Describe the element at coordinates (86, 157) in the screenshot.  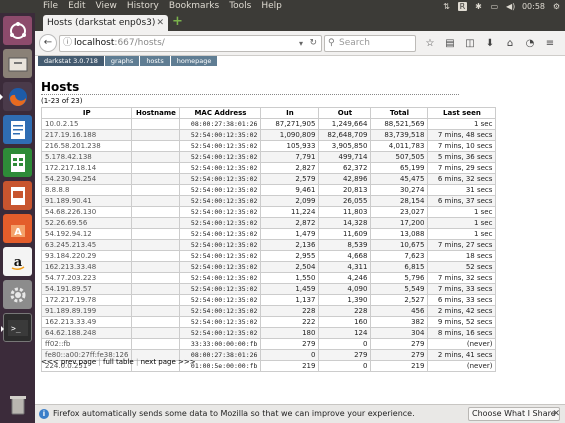
I see `cell-ip: 5.178.42.138` at that location.